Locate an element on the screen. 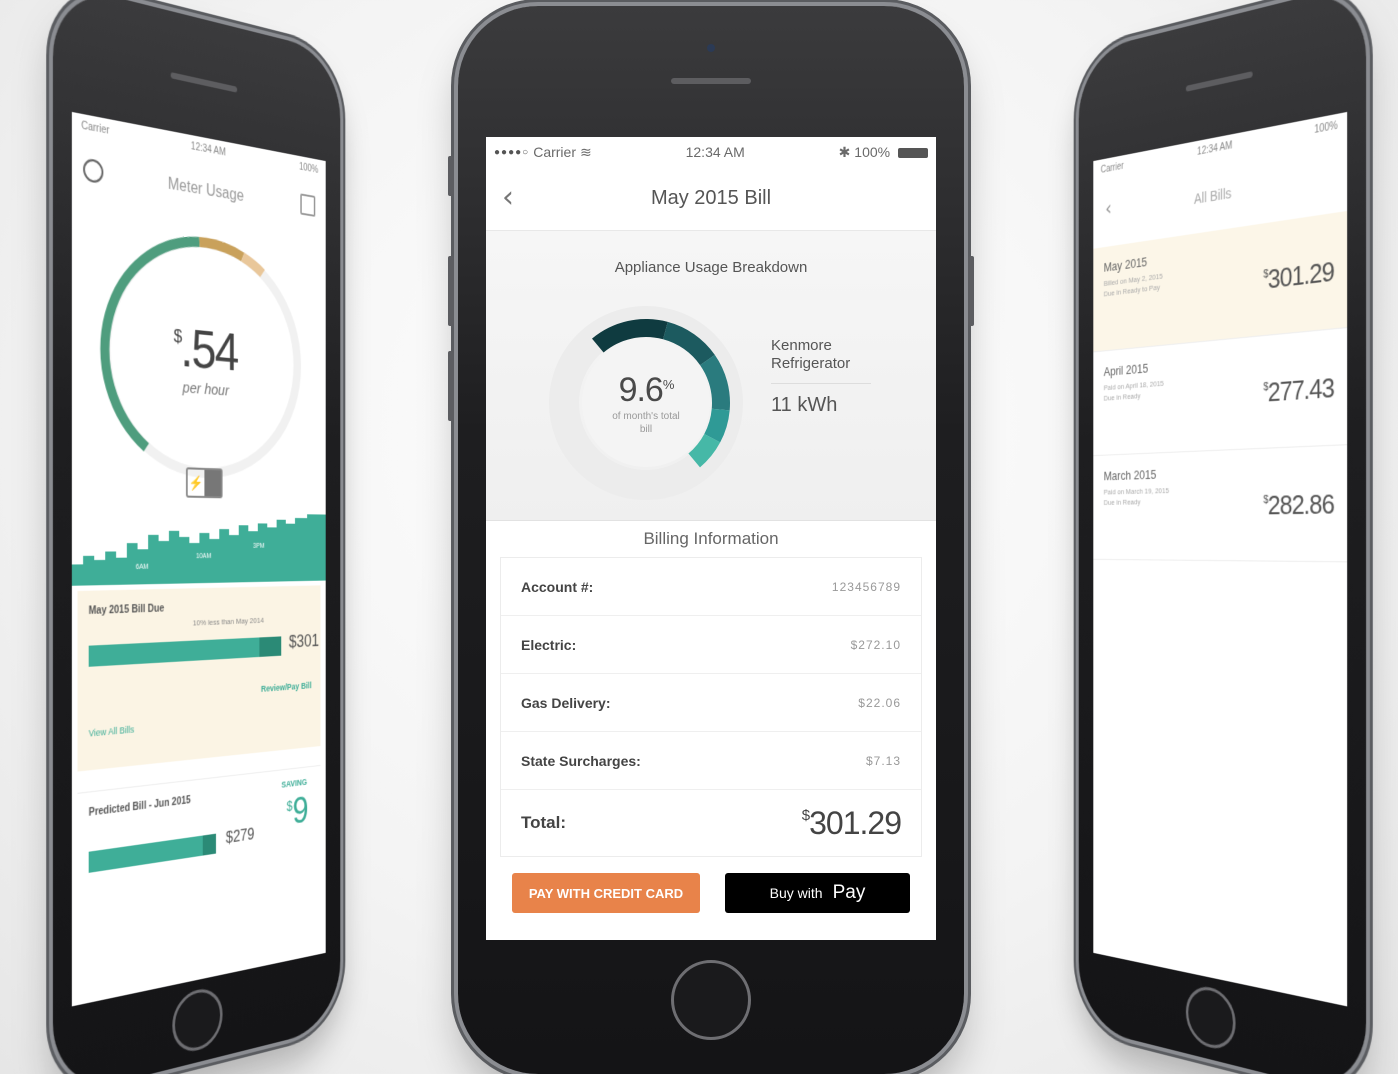 Image resolution: width=1398 pixels, height=1074 pixels. usage-percent-caption: of month's total bill is located at coordinates (646, 422).